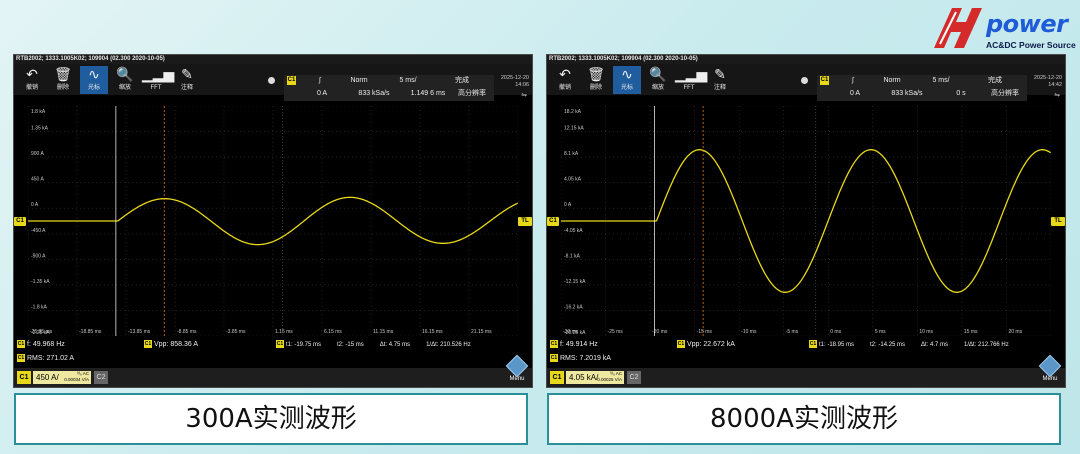  I want to click on sine-wave-icon: ∿, so click(94, 74).